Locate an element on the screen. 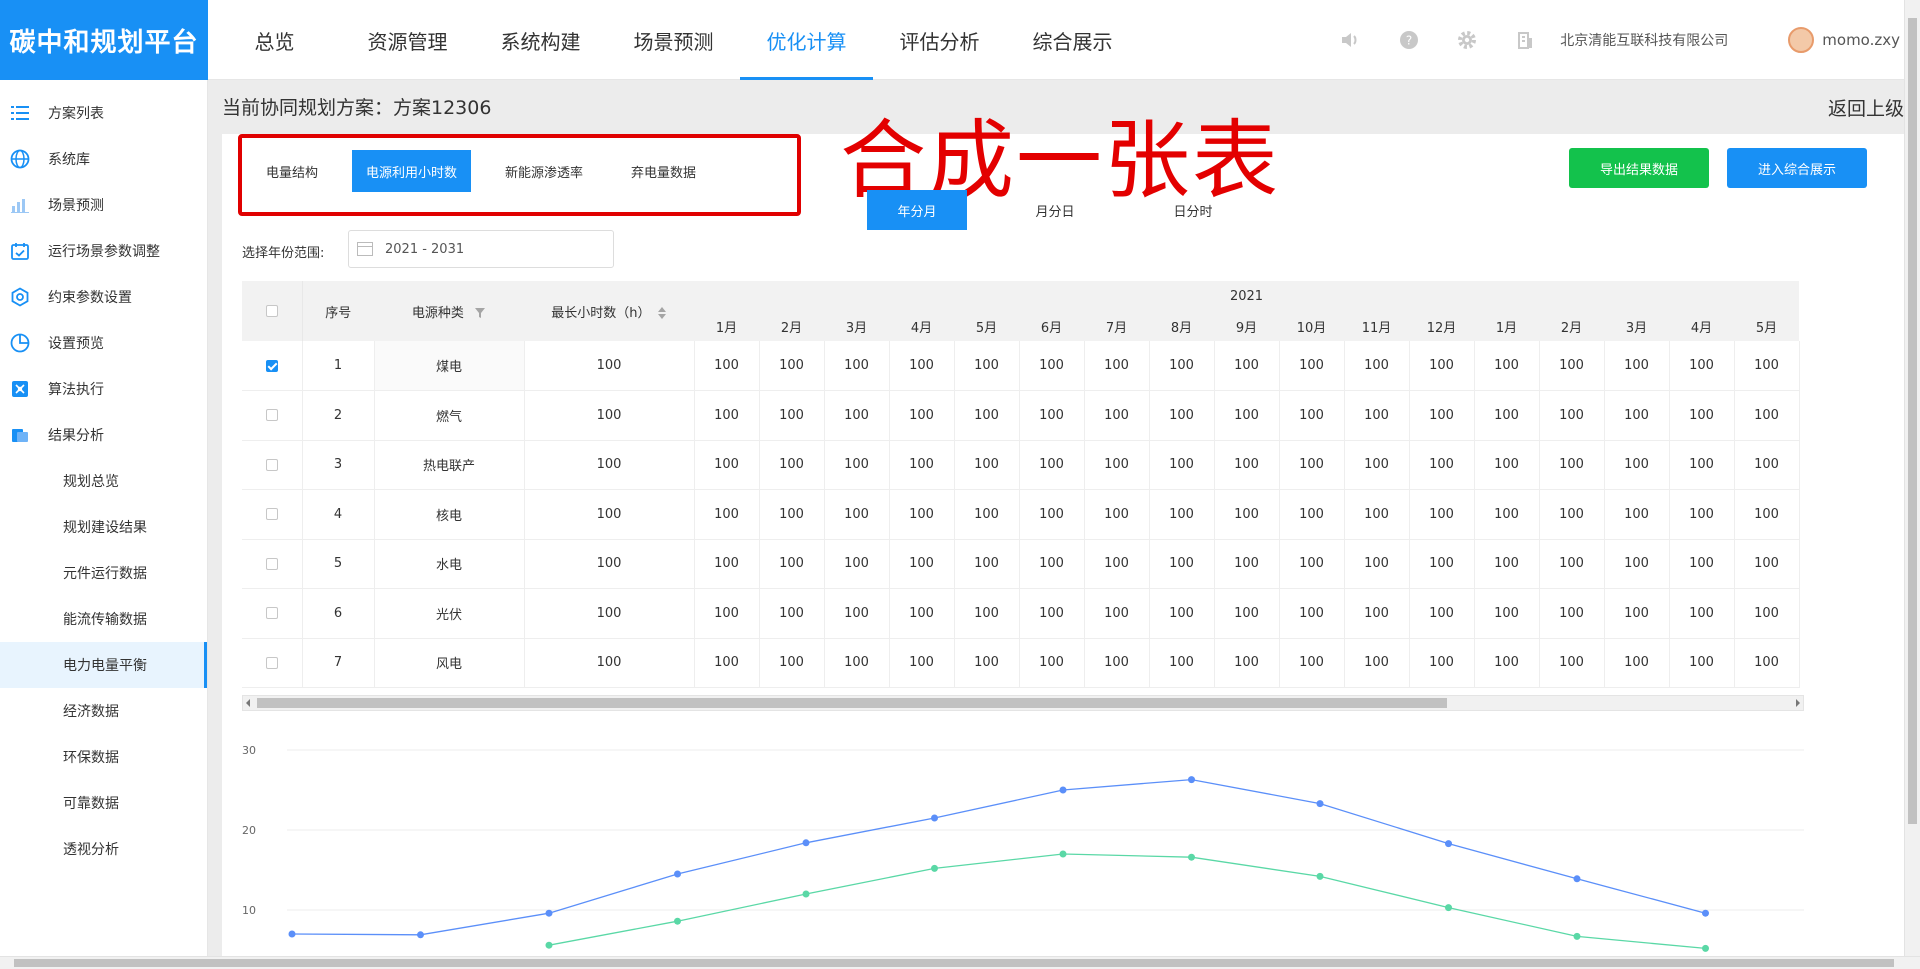 Image resolution: width=1920 pixels, height=969 pixels. page-horizontal-scroll-thumb is located at coordinates (954, 963).